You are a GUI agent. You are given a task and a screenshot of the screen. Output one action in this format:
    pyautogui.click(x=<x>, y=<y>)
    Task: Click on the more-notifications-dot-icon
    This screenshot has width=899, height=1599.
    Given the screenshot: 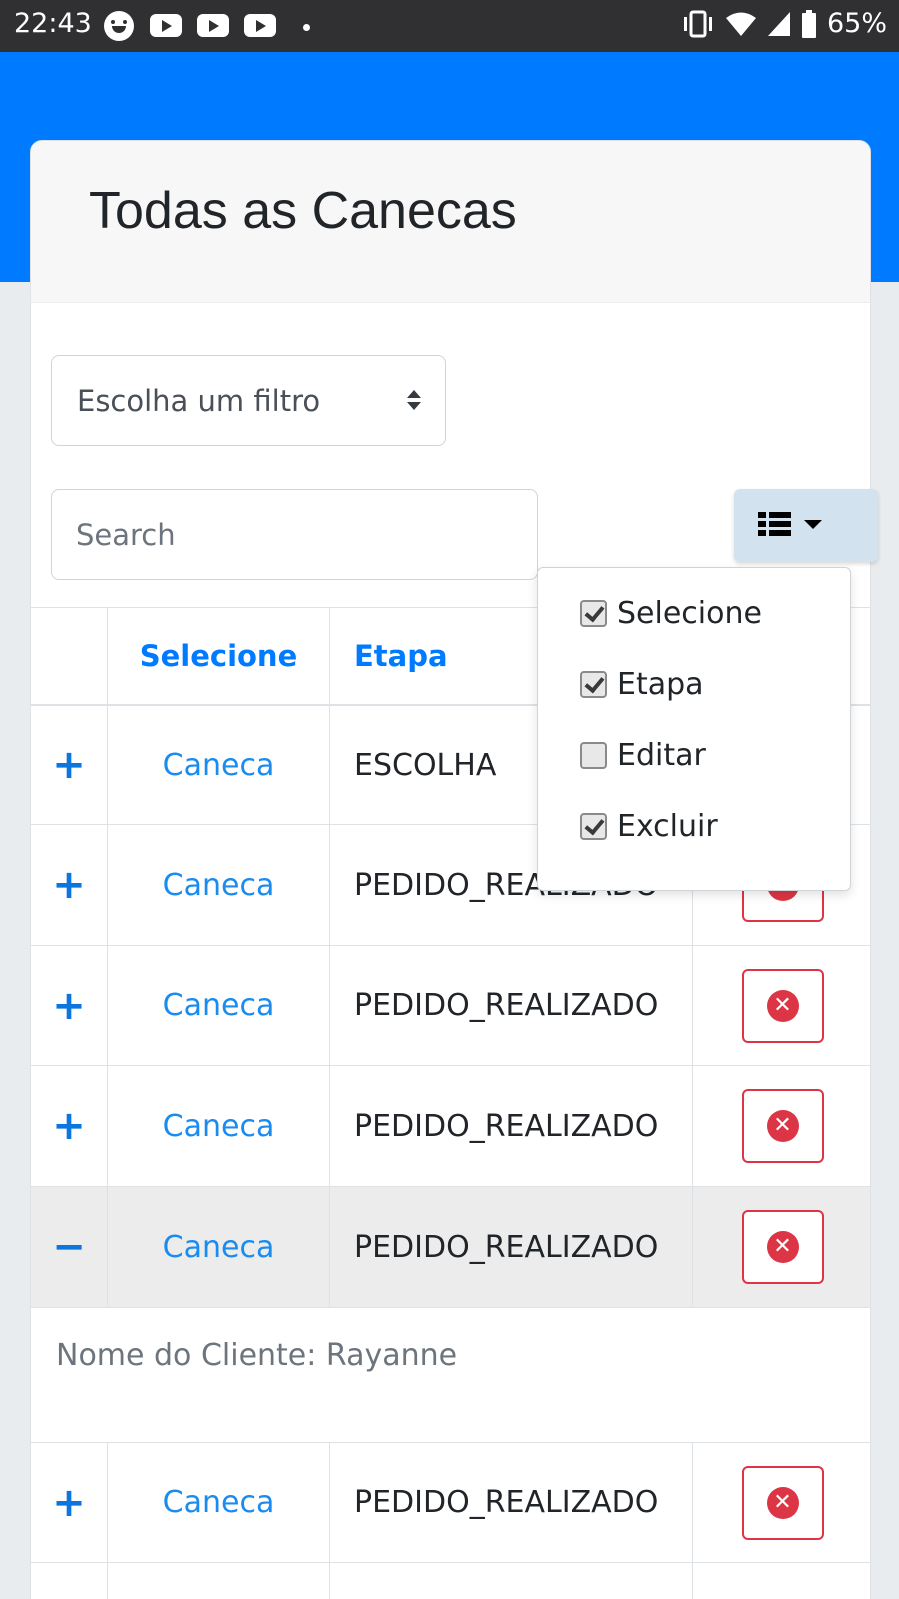 What is the action you would take?
    pyautogui.click(x=306, y=27)
    